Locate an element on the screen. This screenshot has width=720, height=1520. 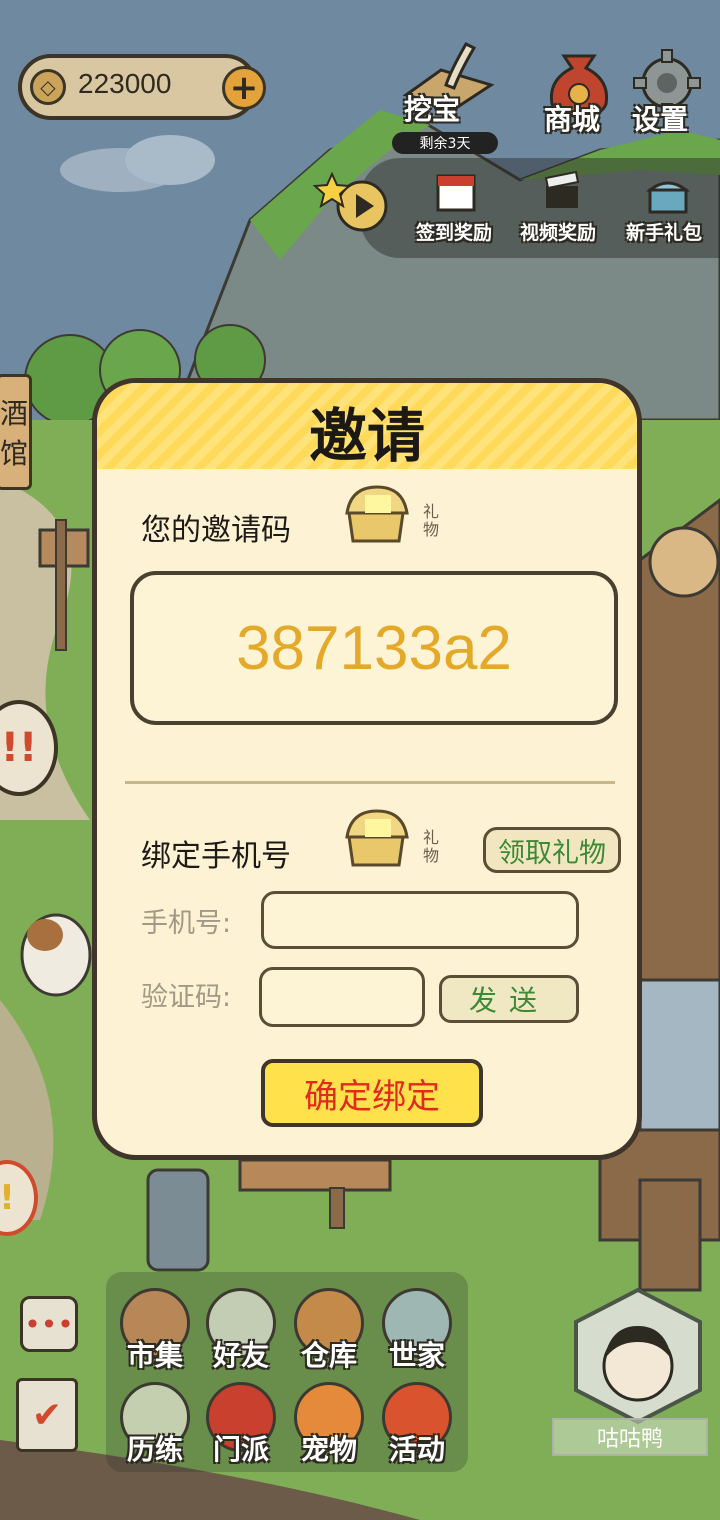
menu-clan: 世家 is located at coordinates (417, 1333).